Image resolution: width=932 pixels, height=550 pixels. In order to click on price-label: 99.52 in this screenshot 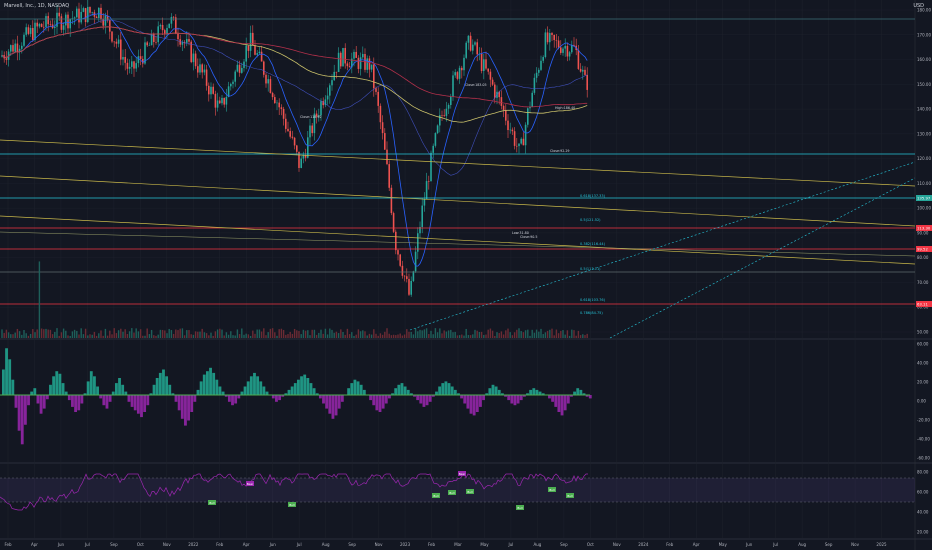, I will do `click(922, 249)`.